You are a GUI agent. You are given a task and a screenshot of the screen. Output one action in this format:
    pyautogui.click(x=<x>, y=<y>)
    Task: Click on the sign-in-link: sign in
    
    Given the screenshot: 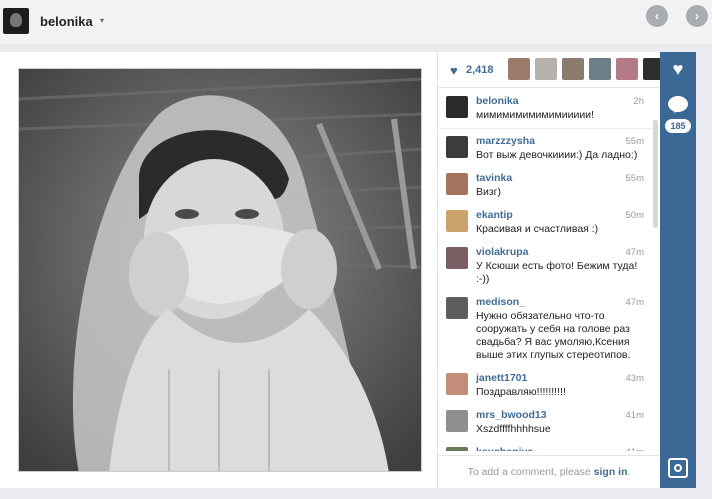 What is the action you would take?
    pyautogui.click(x=611, y=472)
    